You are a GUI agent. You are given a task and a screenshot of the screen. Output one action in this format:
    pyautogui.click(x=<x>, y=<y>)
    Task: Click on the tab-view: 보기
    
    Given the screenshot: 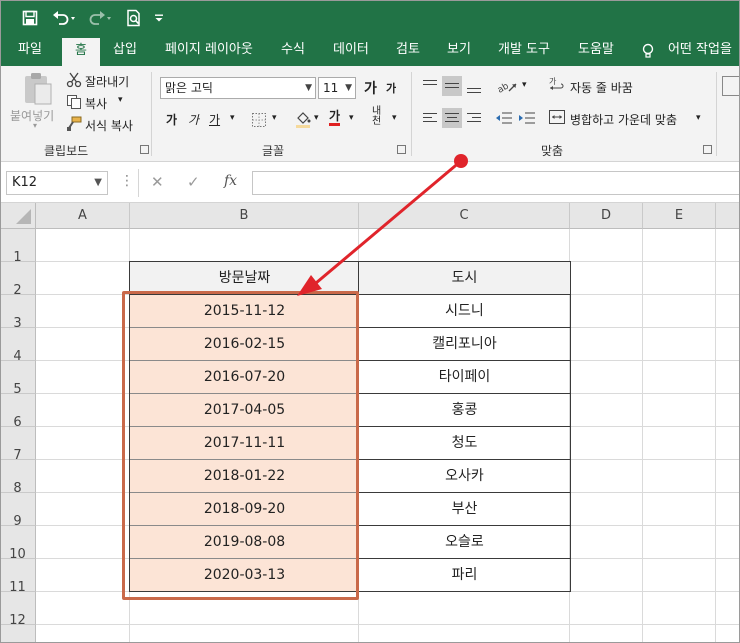 What is the action you would take?
    pyautogui.click(x=459, y=51)
    